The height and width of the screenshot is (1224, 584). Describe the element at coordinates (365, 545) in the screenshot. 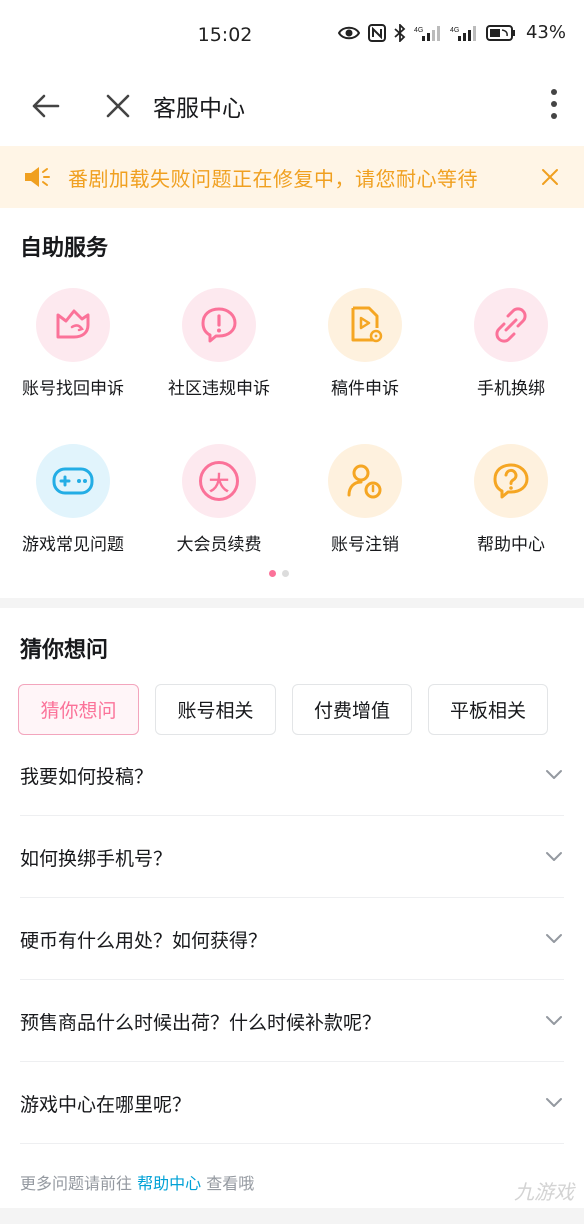

I see `service-label: 账号注销` at that location.